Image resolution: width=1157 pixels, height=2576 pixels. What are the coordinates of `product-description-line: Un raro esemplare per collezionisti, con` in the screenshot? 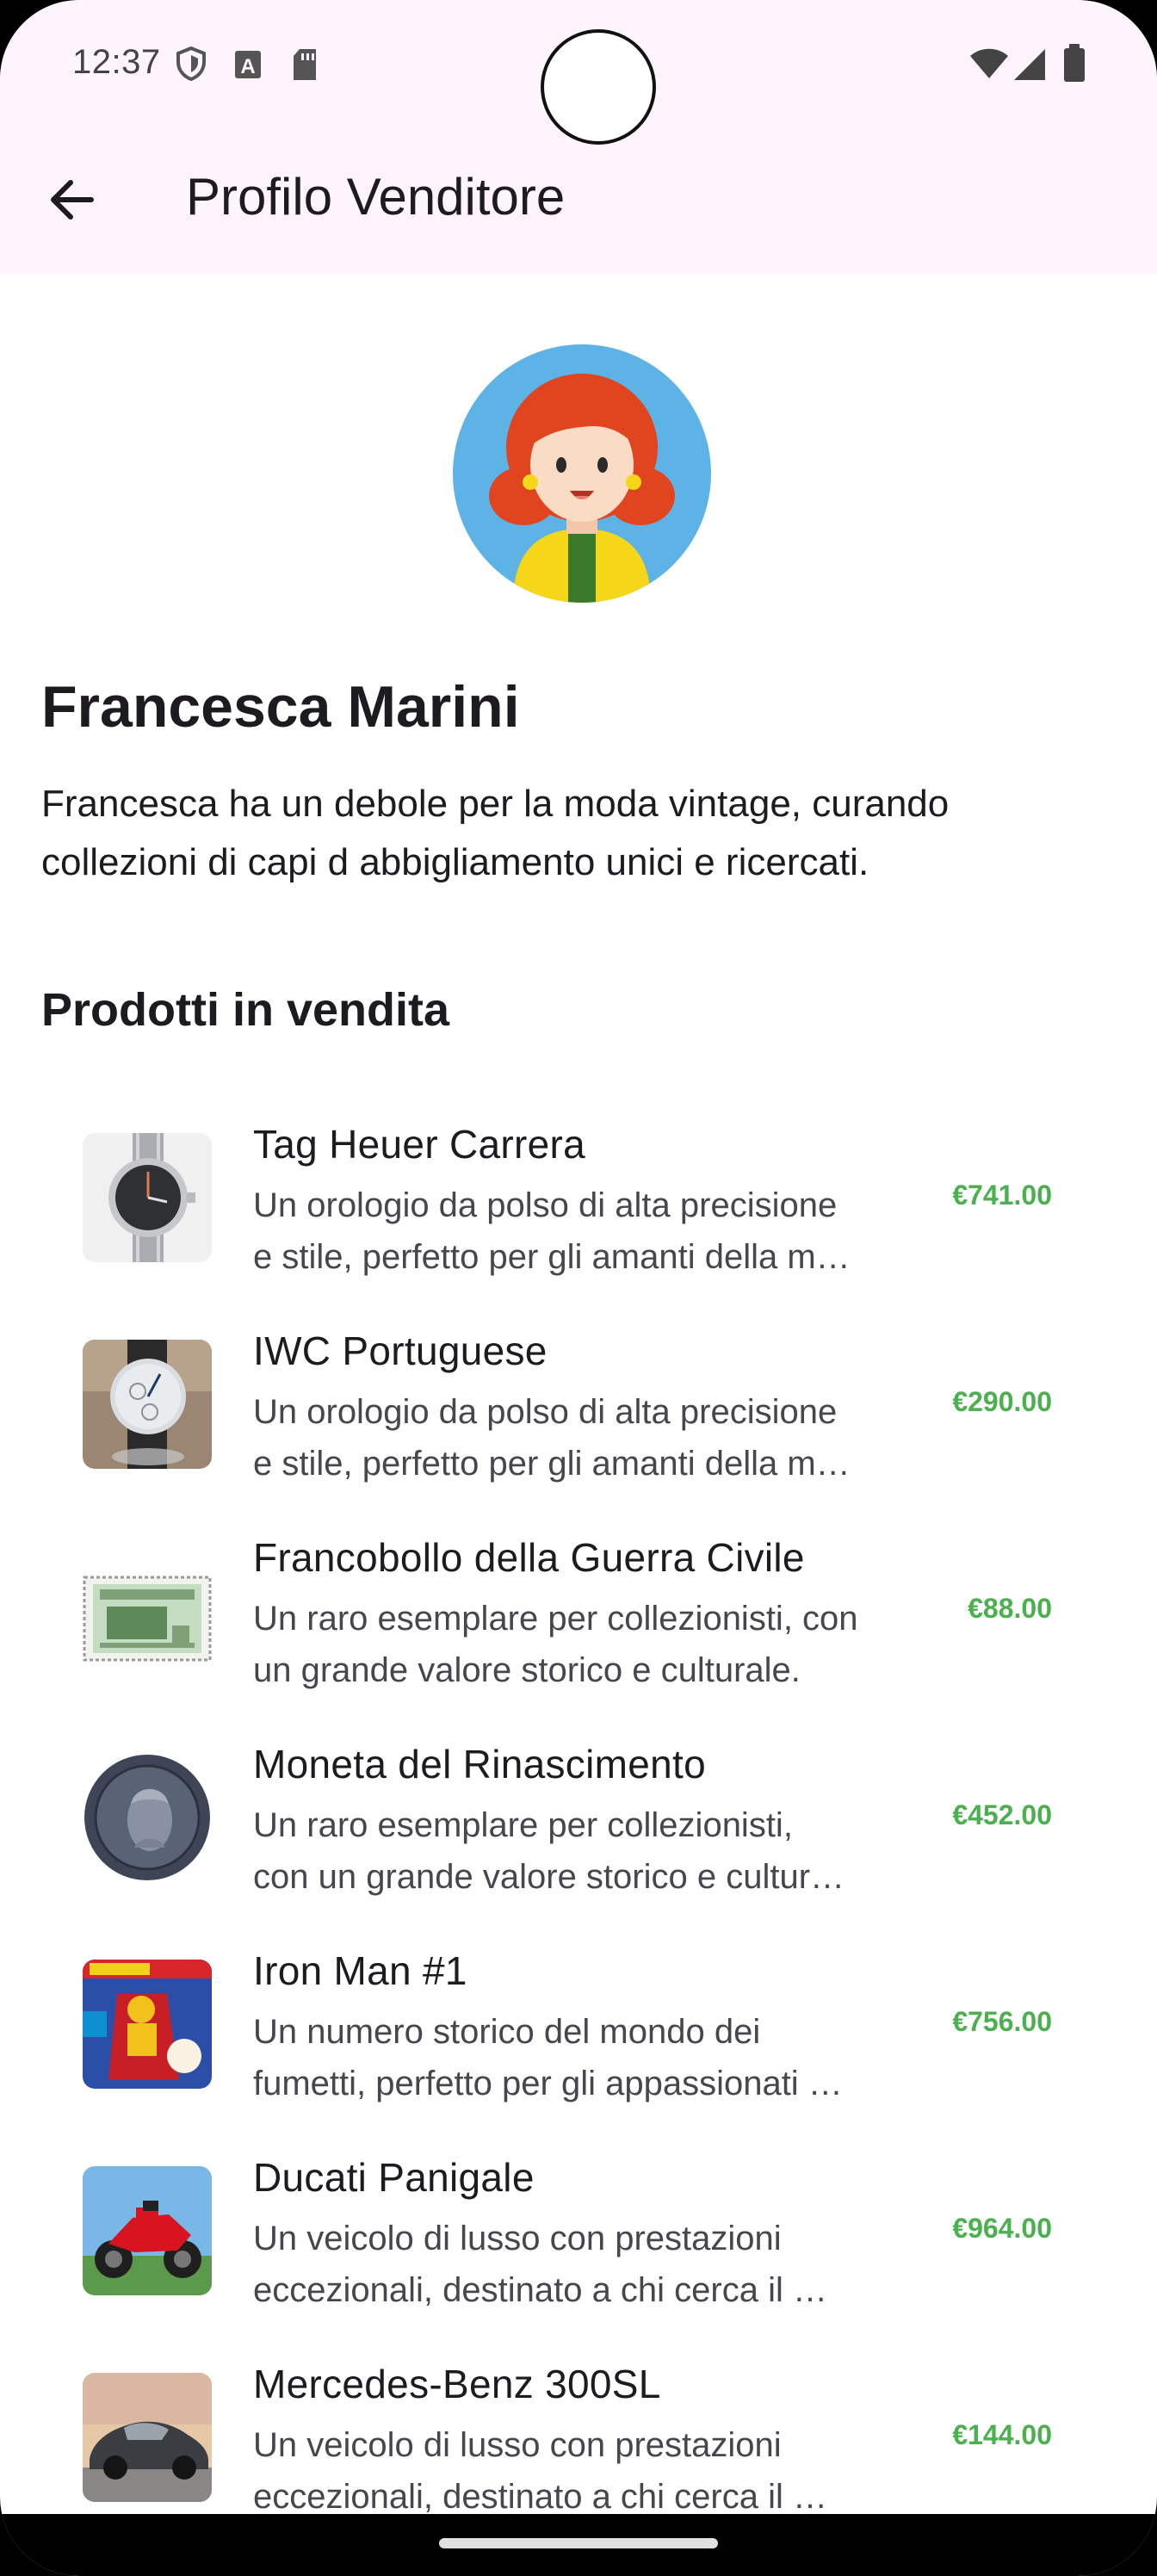 It's located at (556, 1619).